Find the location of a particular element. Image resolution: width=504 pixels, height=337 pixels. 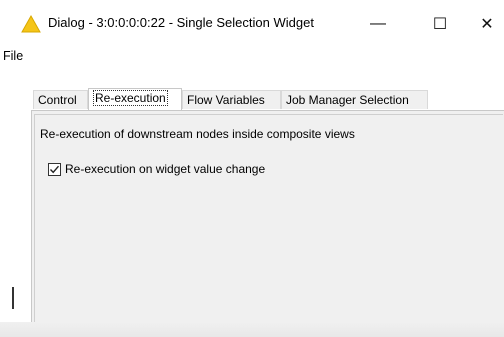

tab-job-manager-selection: Job Manager Selection is located at coordinates (354, 99).